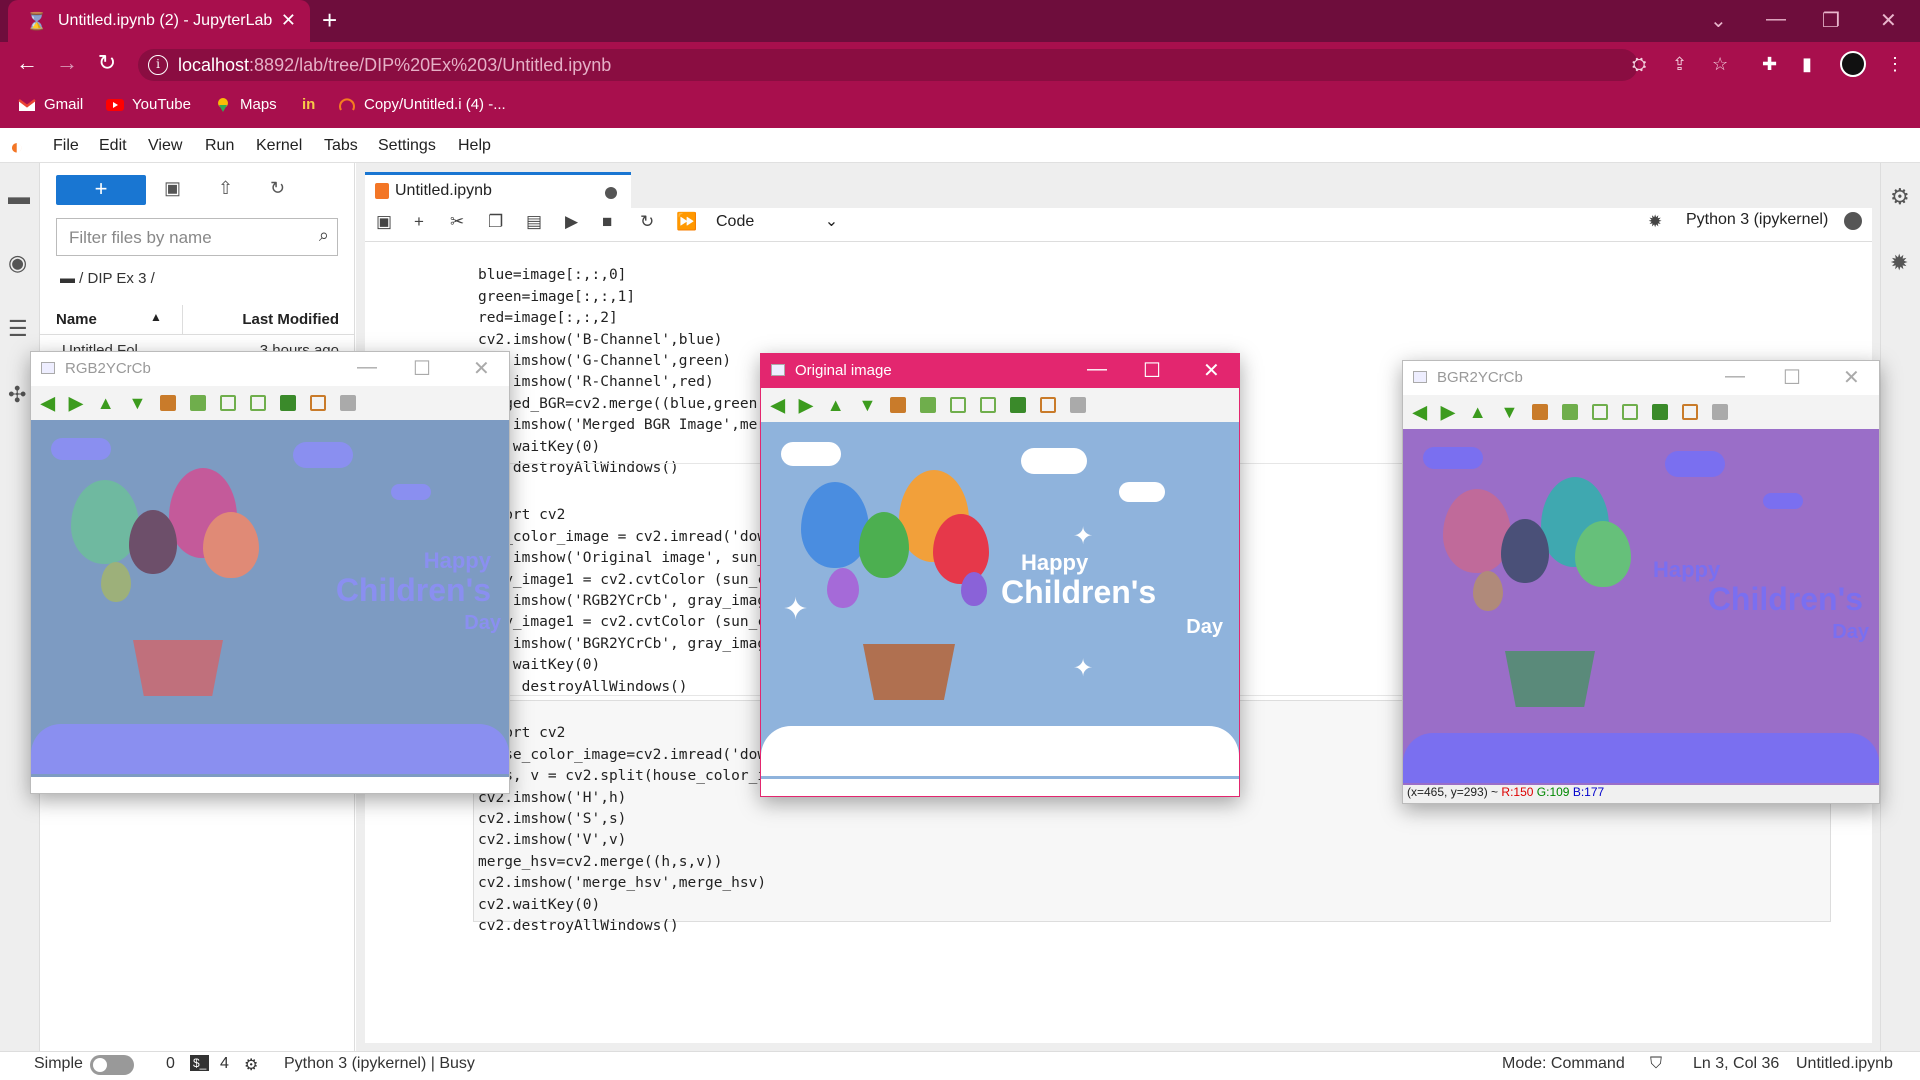 The image size is (1920, 1080). I want to click on notebook-tab: Untitled.ipynb, so click(498, 190).